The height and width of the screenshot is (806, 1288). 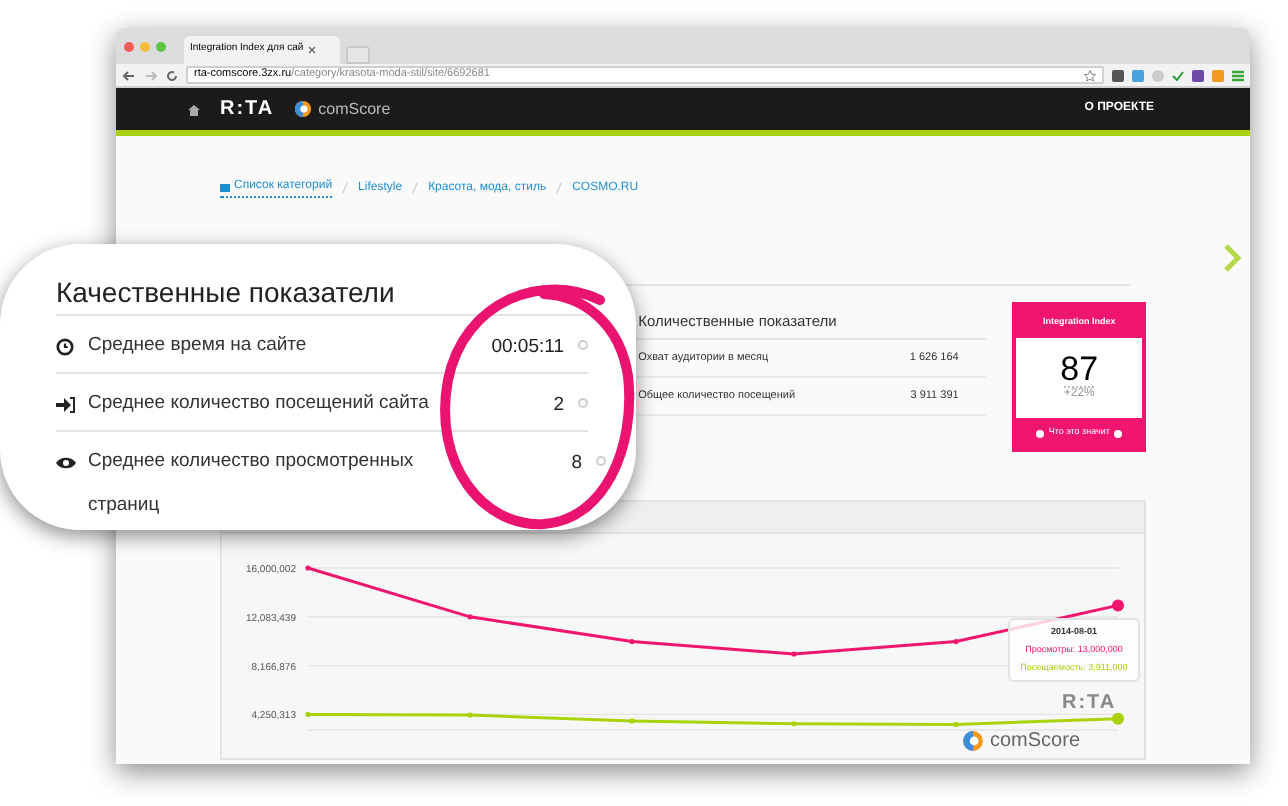 I want to click on eye-icon, so click(x=66, y=463).